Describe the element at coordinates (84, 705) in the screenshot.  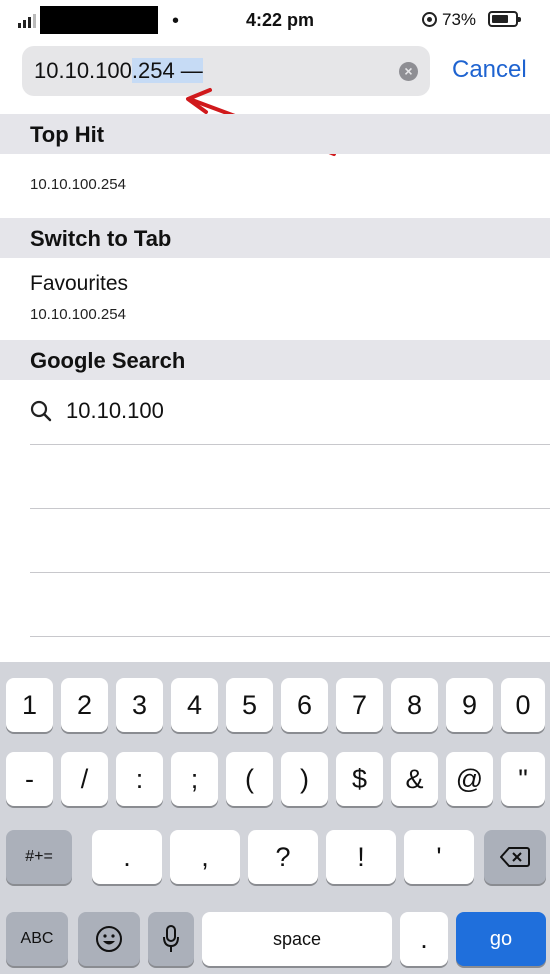
I see `key-2: 2` at that location.